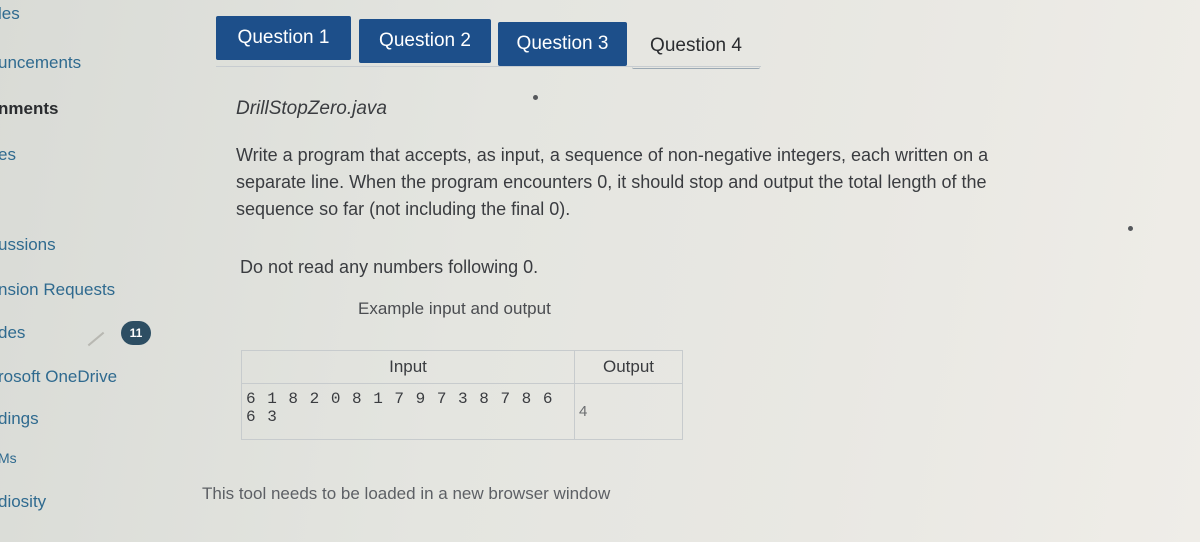  I want to click on grades-count-badge: 11, so click(136, 333).